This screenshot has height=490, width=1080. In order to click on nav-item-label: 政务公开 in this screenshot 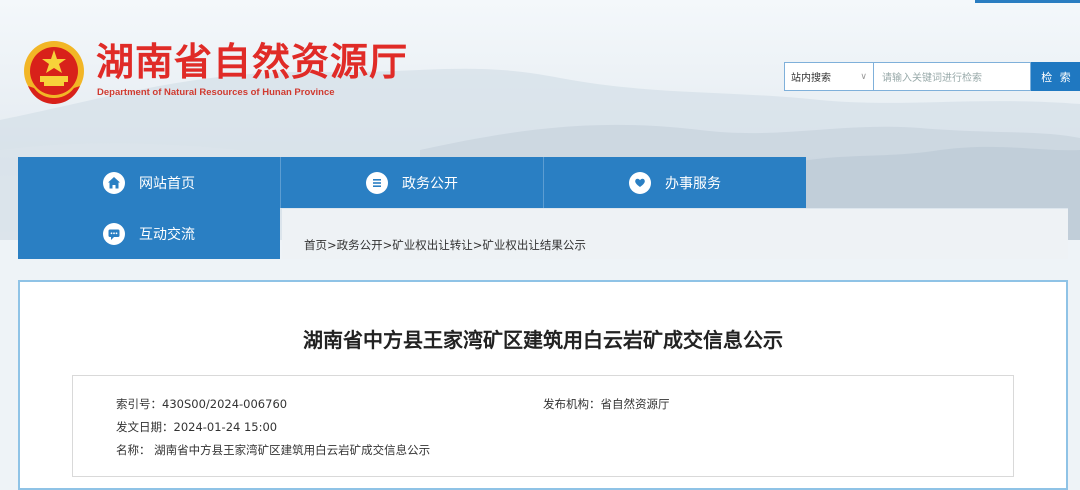, I will do `click(430, 183)`.